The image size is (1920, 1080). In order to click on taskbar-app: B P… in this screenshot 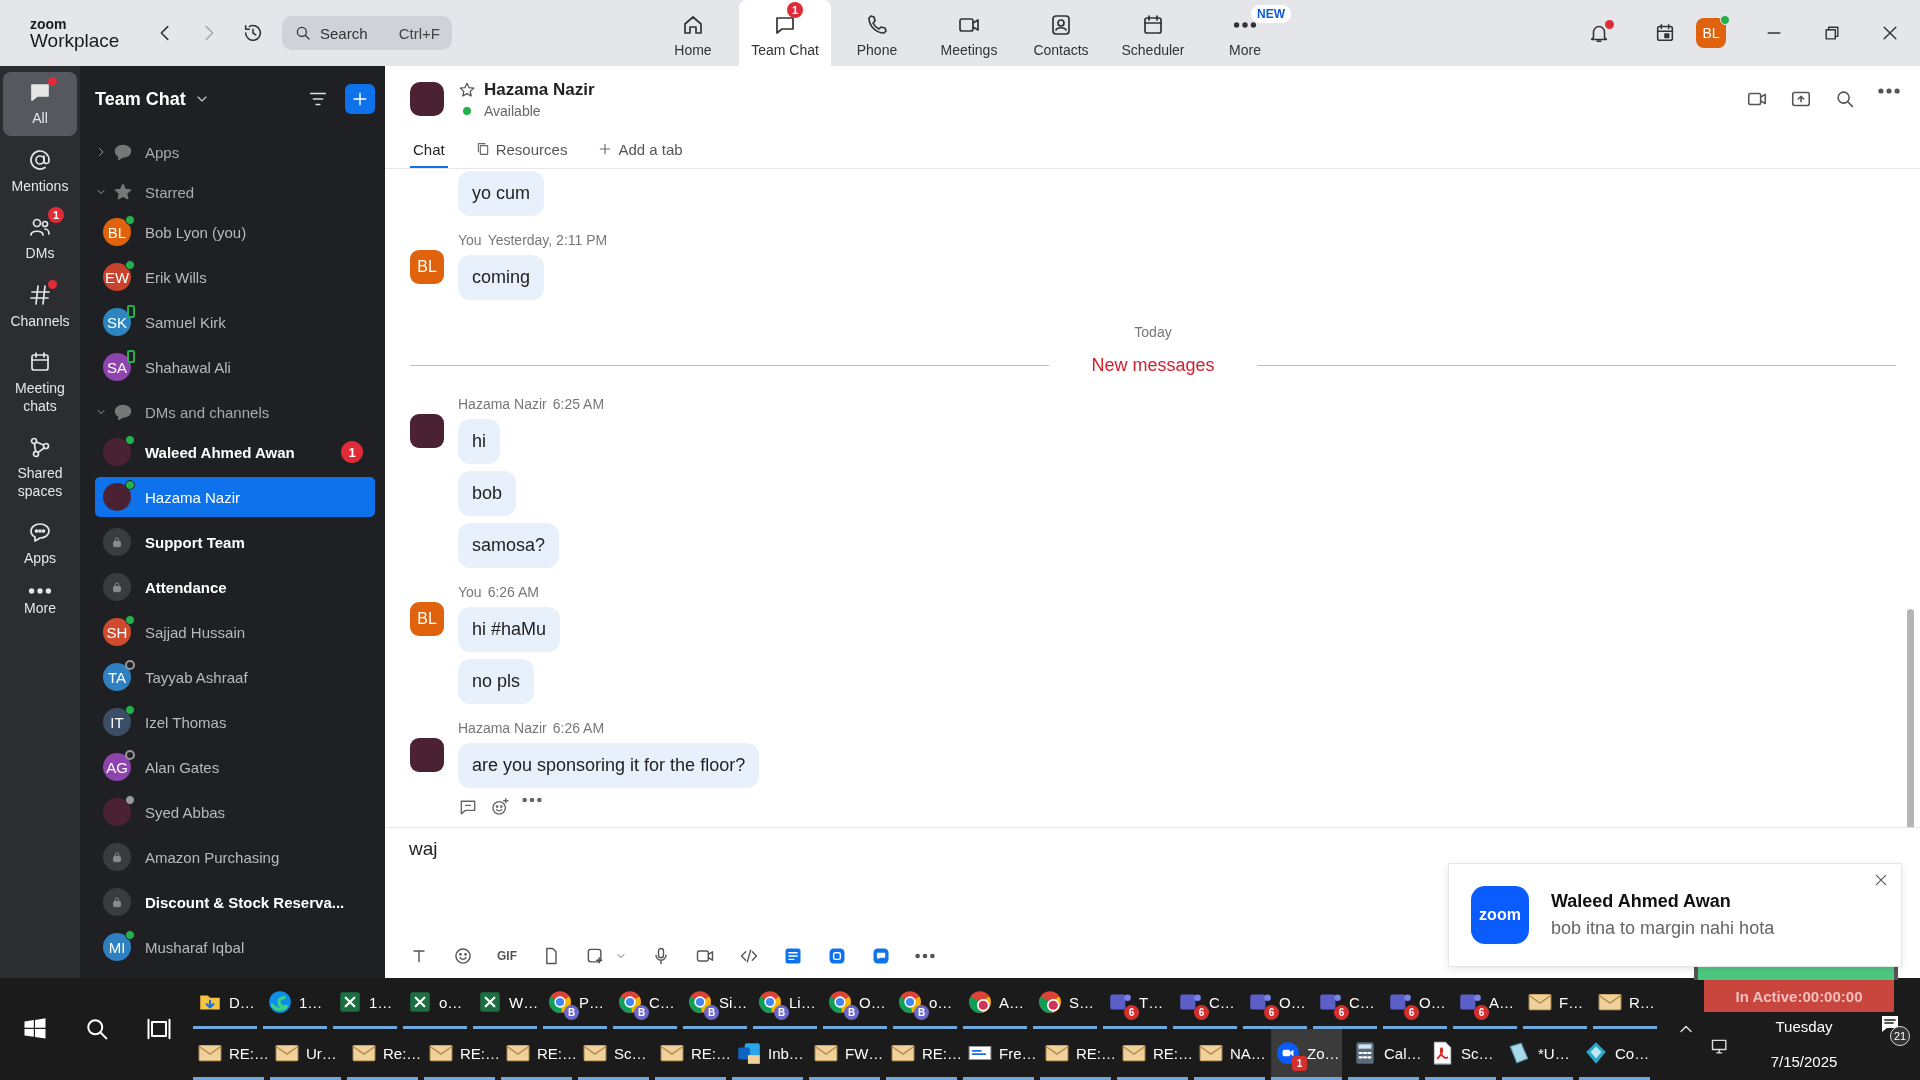, I will do `click(575, 1003)`.